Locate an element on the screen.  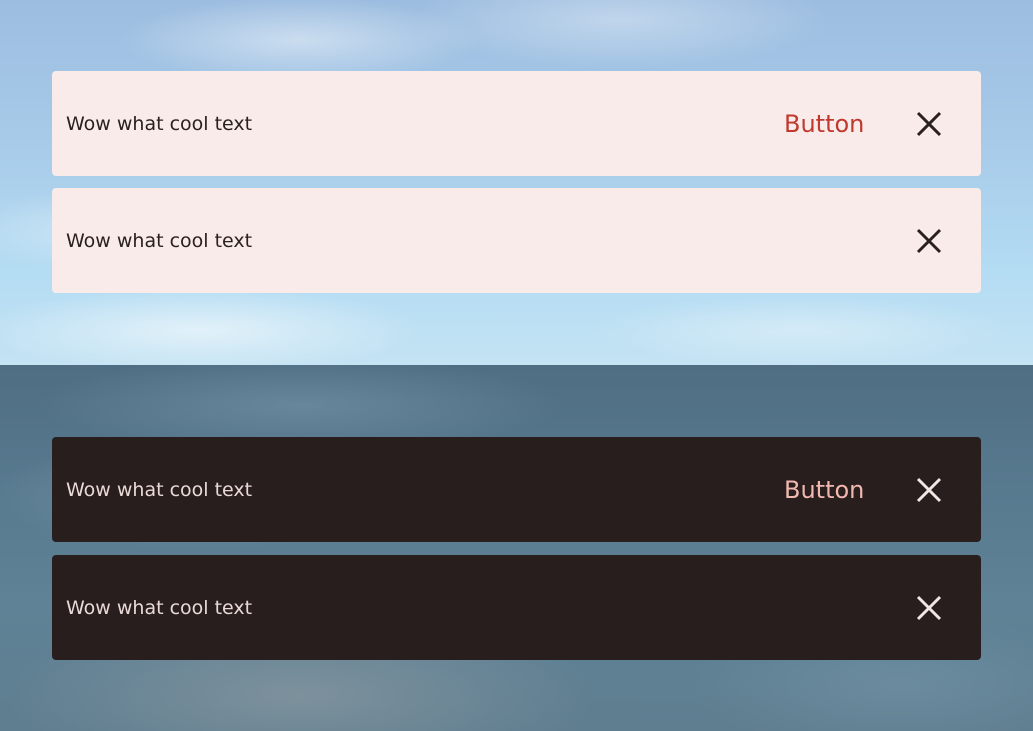
dark-toast-with-action: Wow what cool text Button is located at coordinates (516, 489).